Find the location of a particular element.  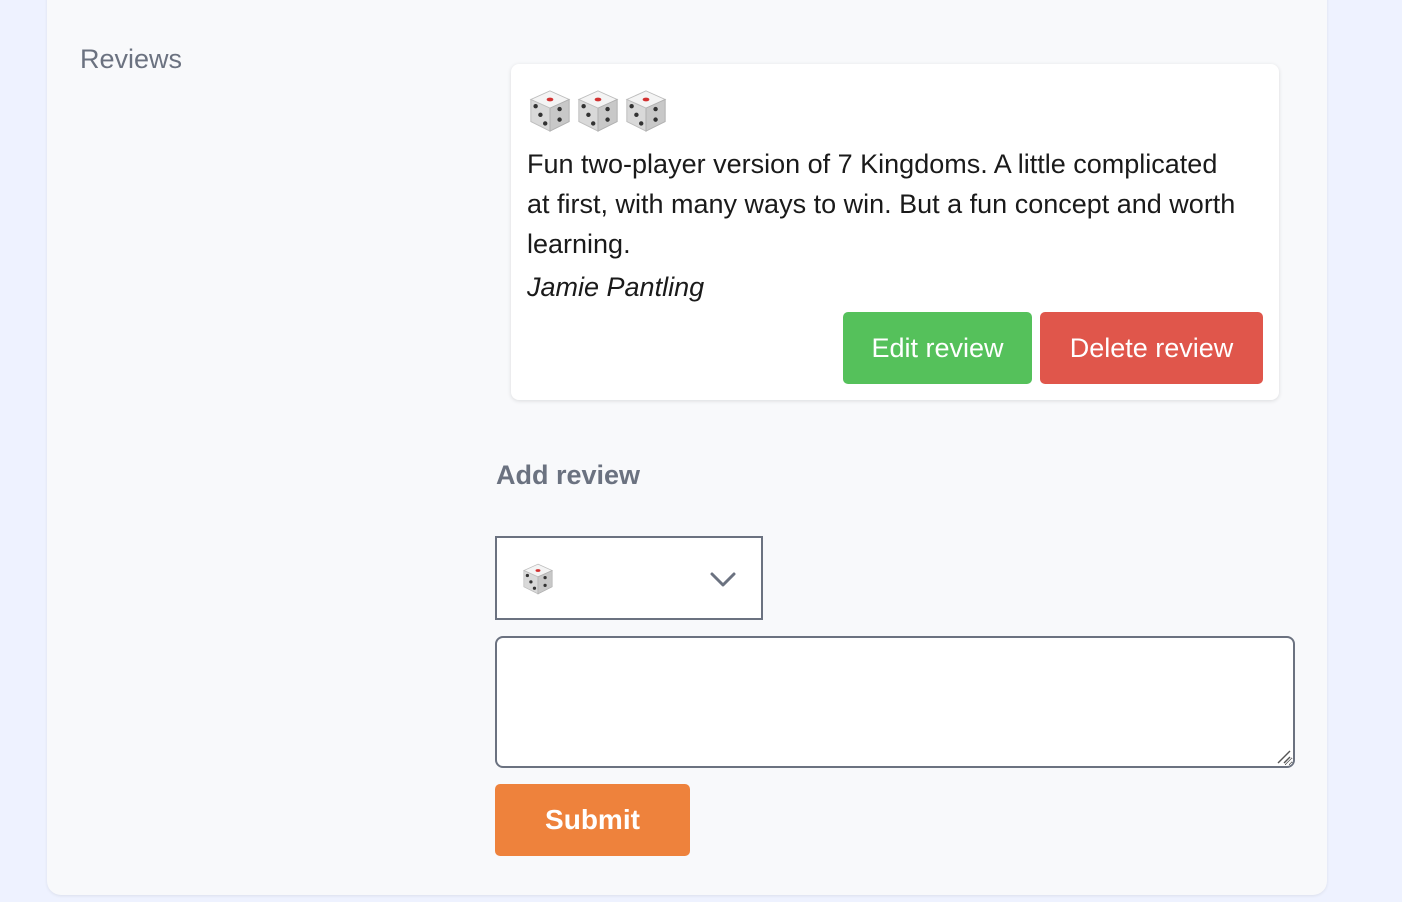

delete-review-button: Delete review is located at coordinates (1151, 348).